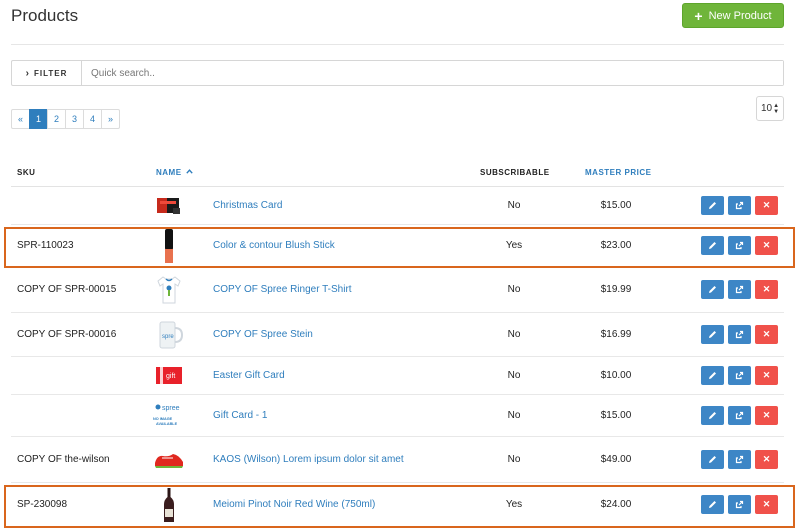 This screenshot has width=800, height=532. I want to click on product-name-link: KAOS (Wilson) Lorem ipsum dolor sit amet, so click(308, 459).